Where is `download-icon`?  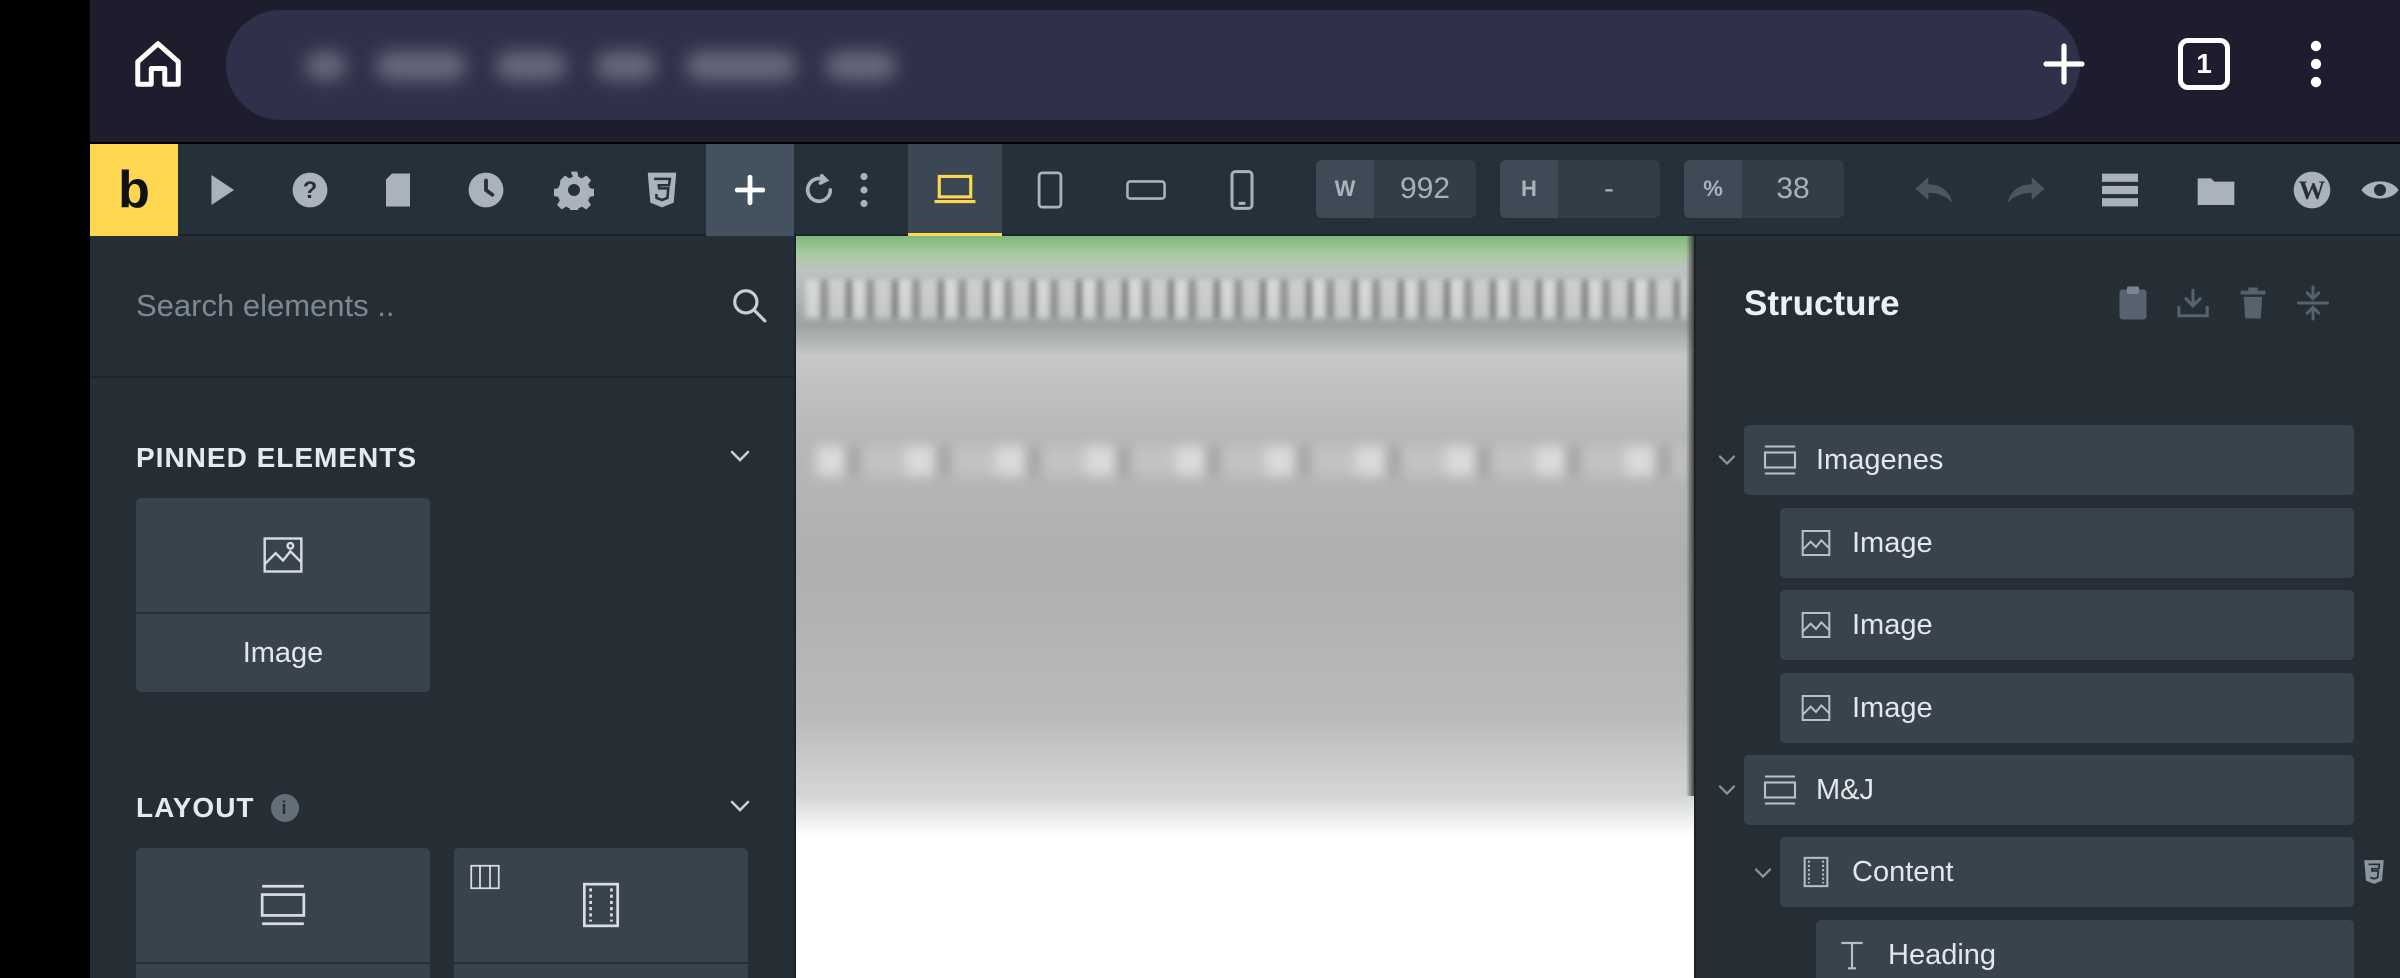
download-icon is located at coordinates (2193, 303).